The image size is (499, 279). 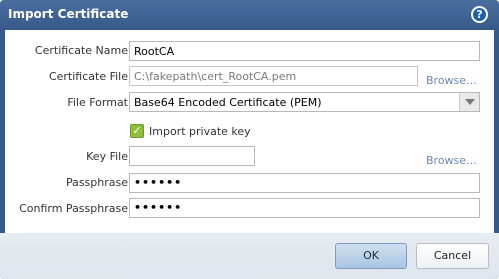 What do you see at coordinates (97, 102) in the screenshot?
I see `file-format-label: File Format` at bounding box center [97, 102].